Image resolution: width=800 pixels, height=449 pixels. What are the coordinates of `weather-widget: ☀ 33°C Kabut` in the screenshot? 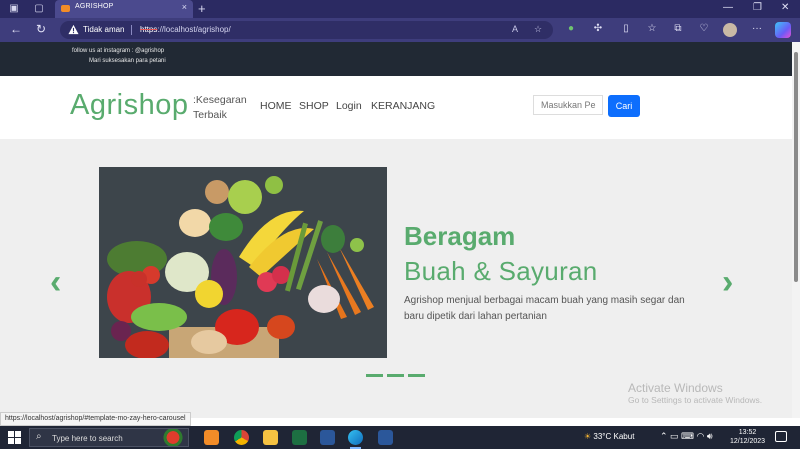 It's located at (609, 436).